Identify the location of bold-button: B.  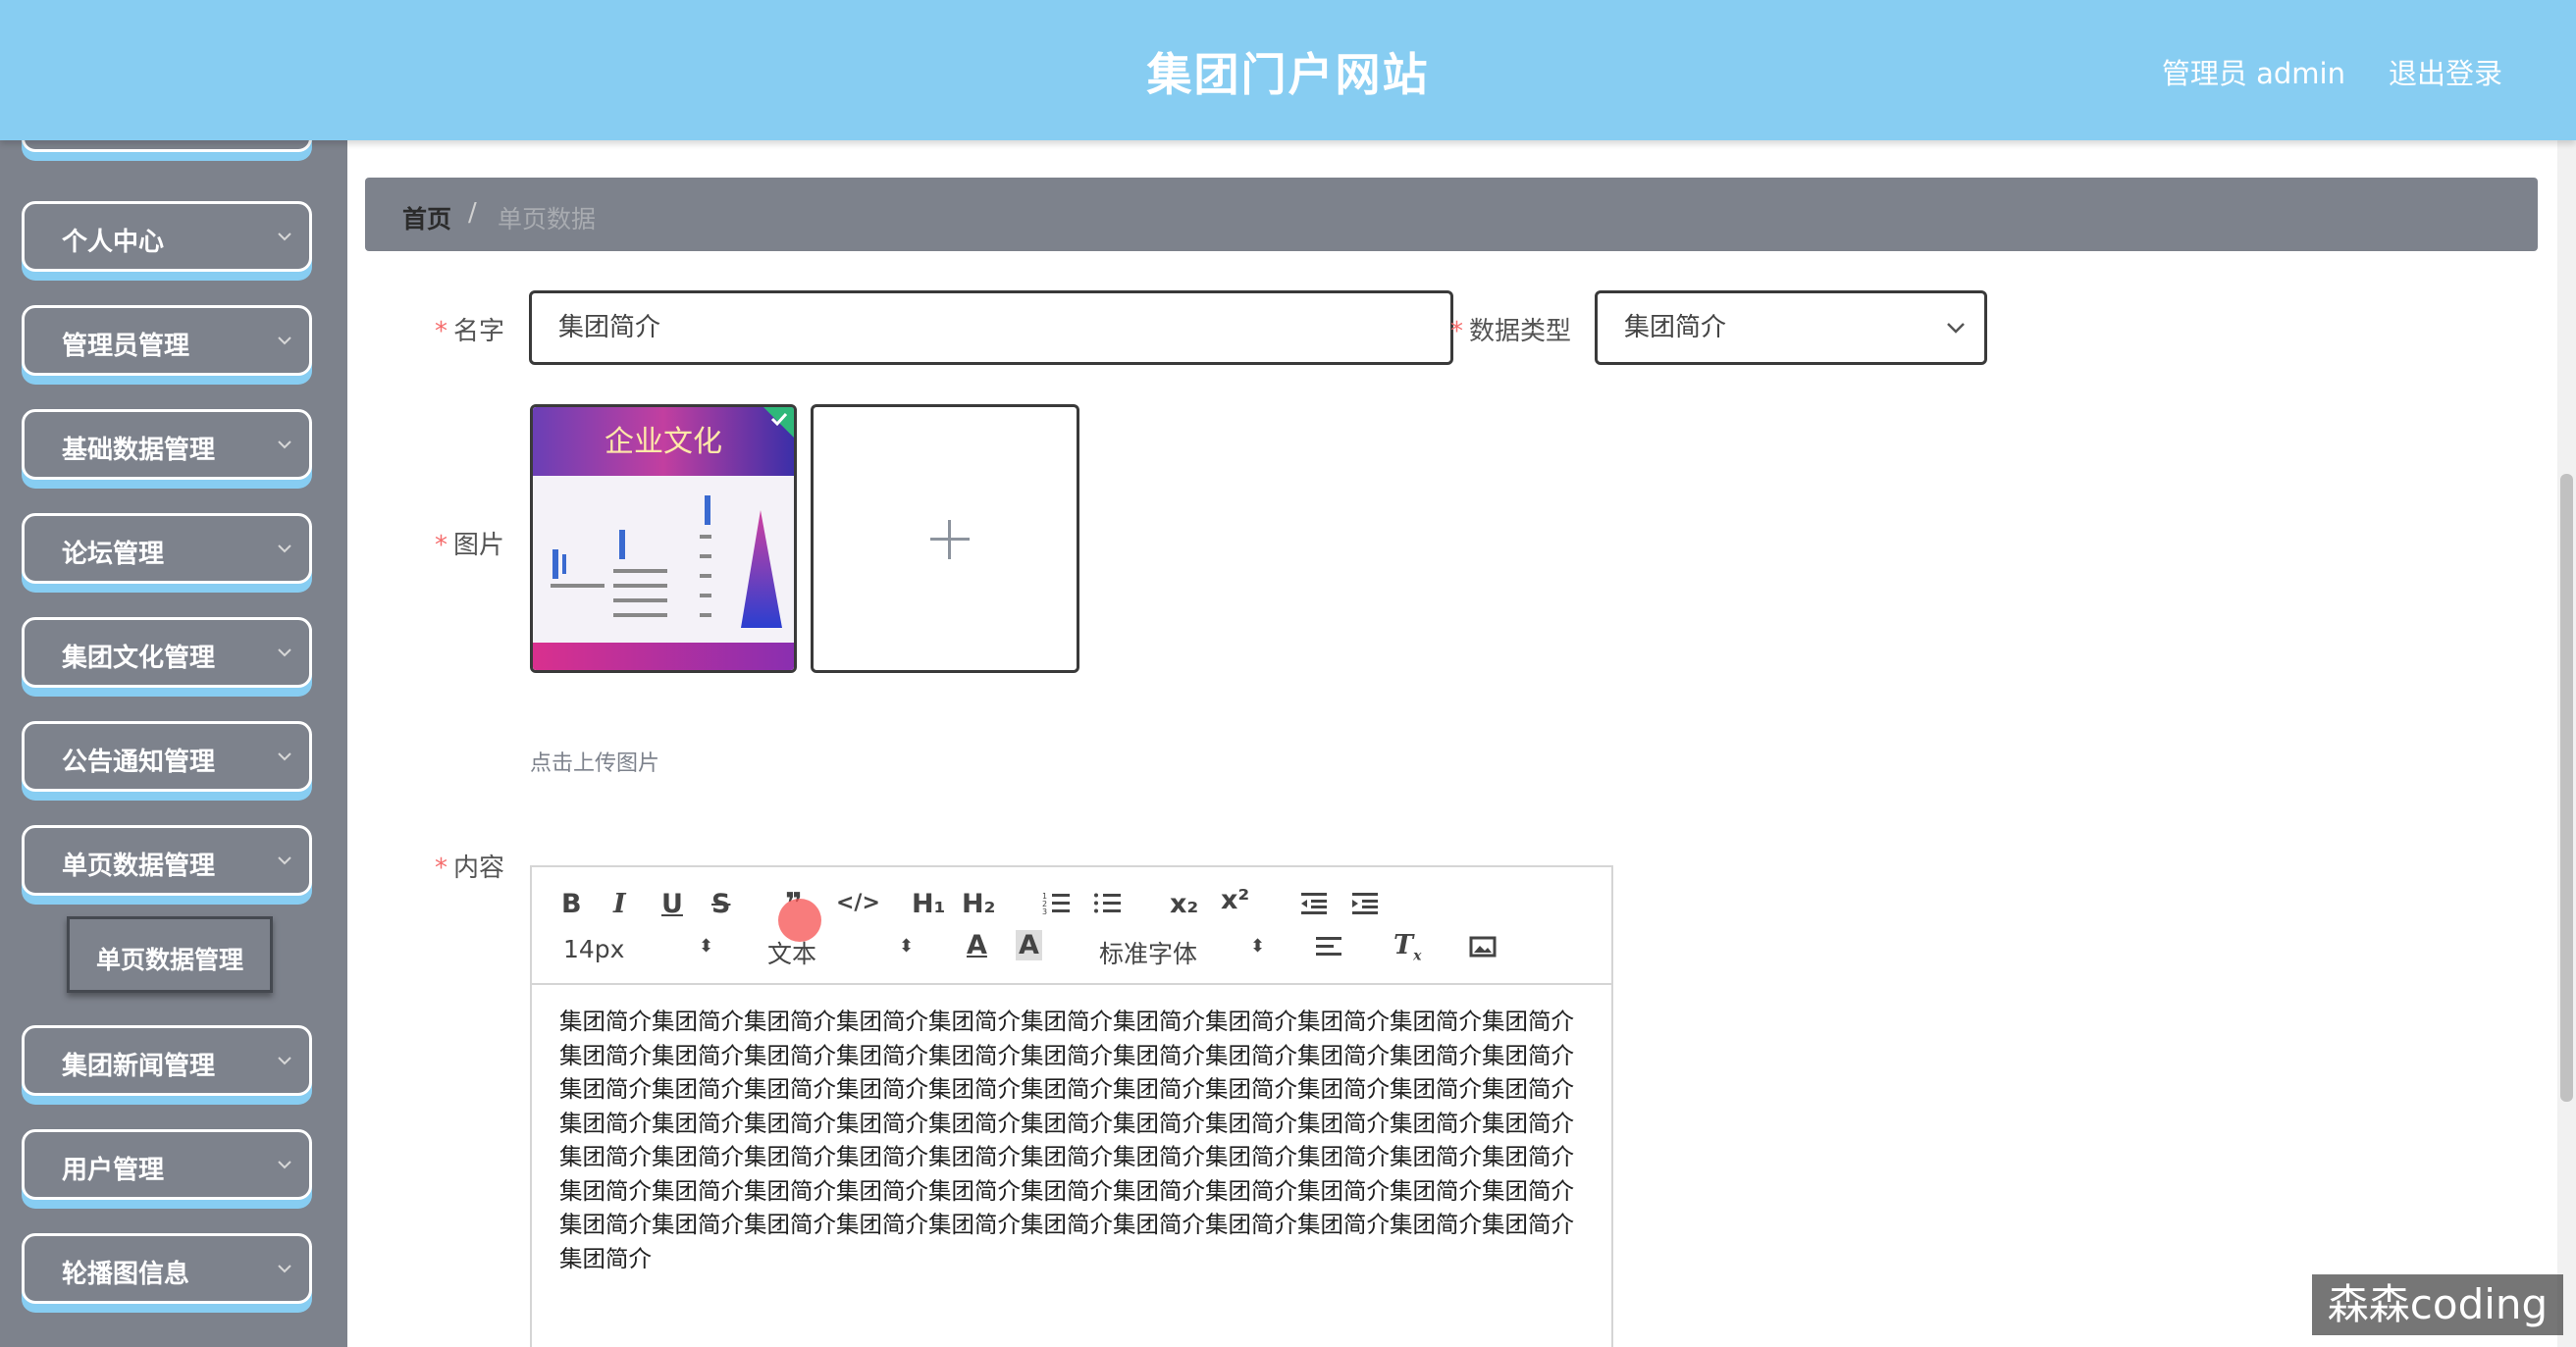
(571, 904).